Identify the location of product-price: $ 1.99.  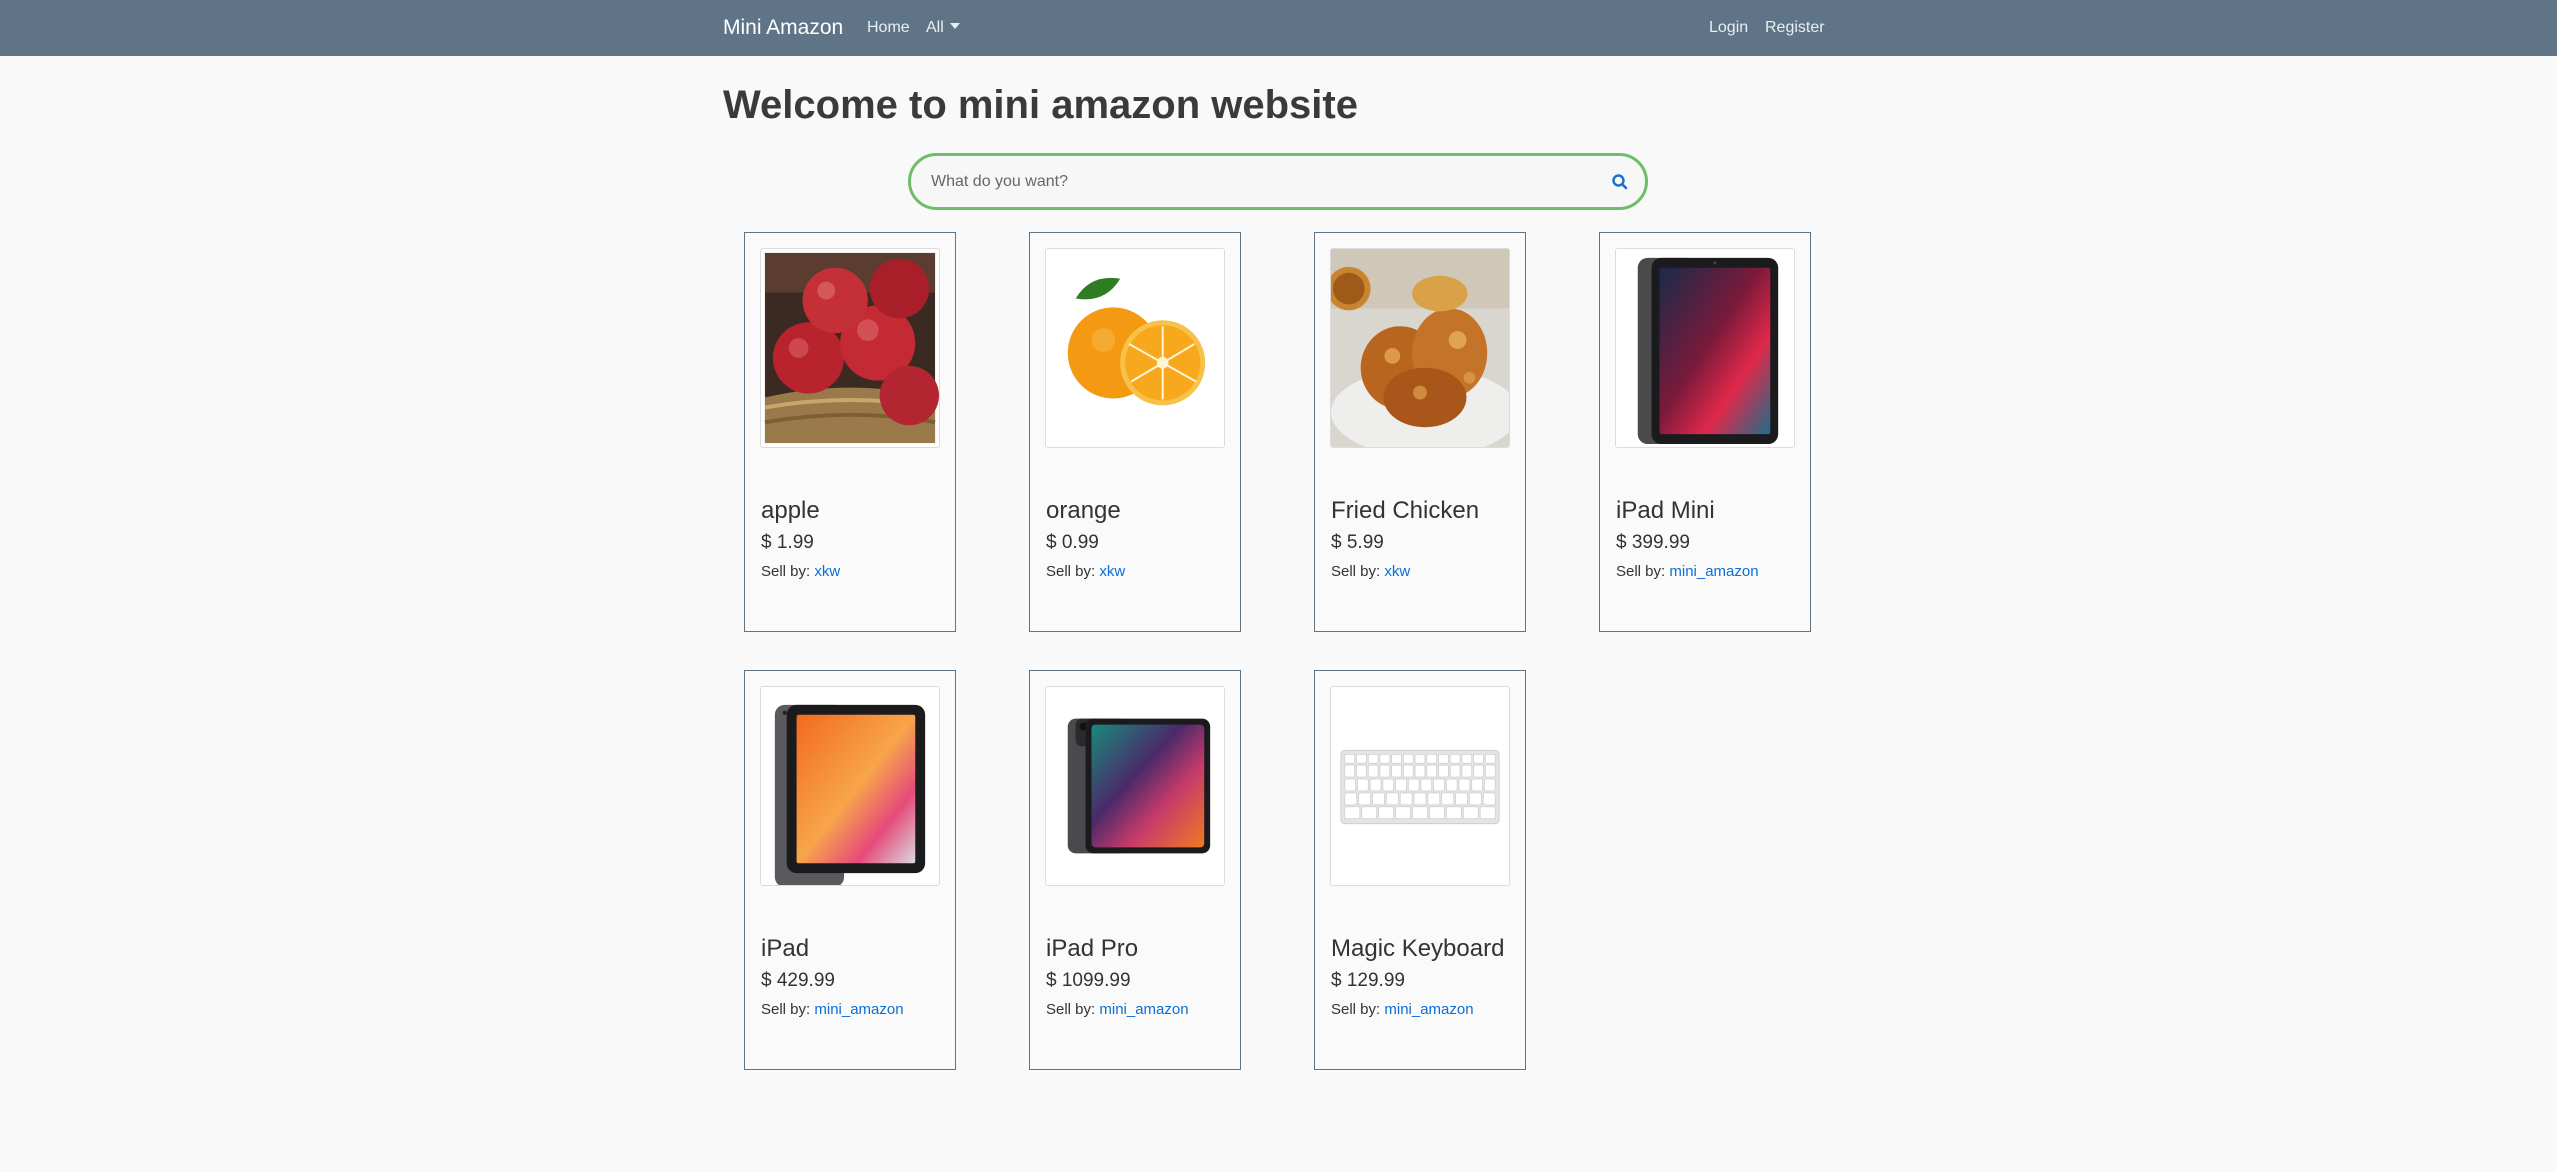
(787, 542).